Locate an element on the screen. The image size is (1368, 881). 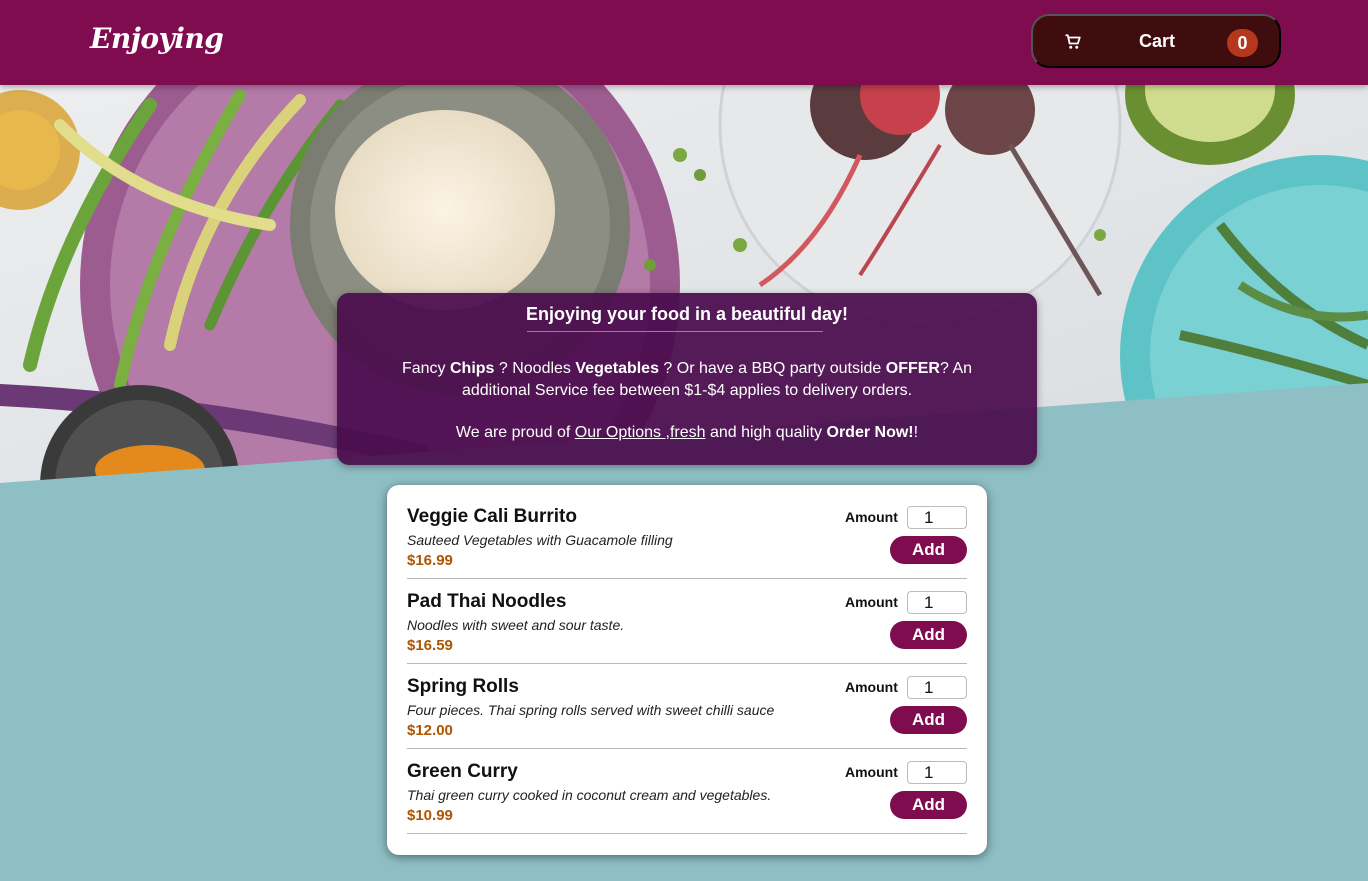
meal-price: $16.59 is located at coordinates (430, 645).